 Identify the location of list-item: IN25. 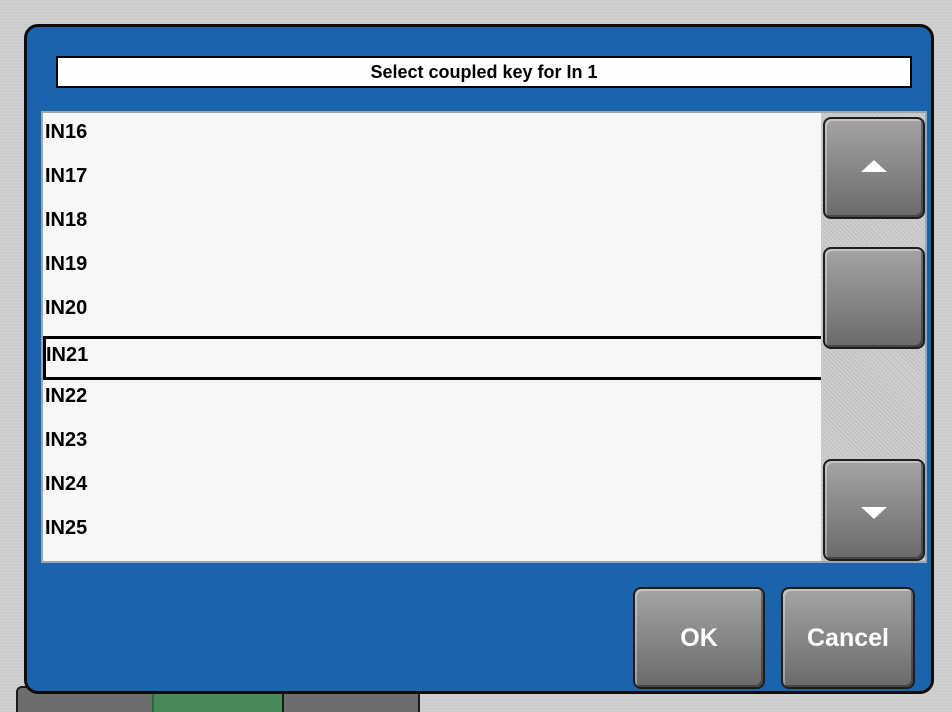
(432, 531).